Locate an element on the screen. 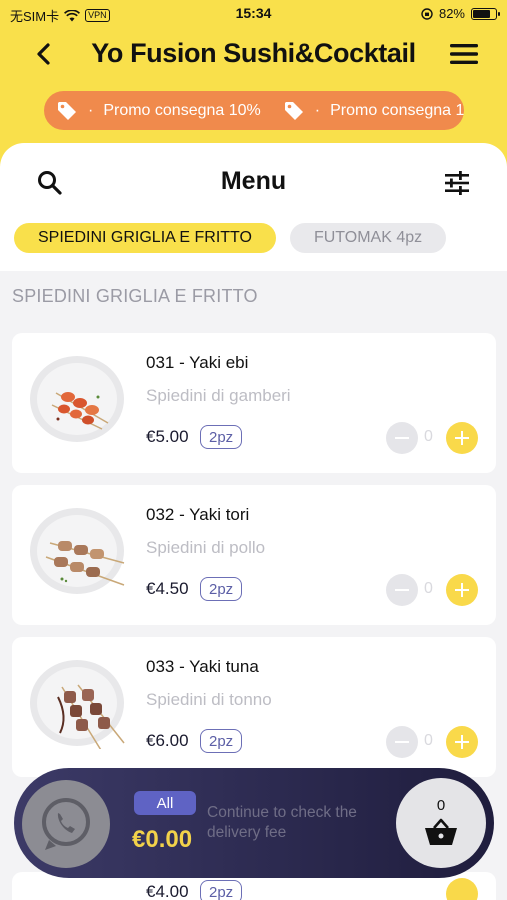 Image resolution: width=507 pixels, height=900 pixels. category-tab-futomak: FUTOMAK 4pz is located at coordinates (368, 238).